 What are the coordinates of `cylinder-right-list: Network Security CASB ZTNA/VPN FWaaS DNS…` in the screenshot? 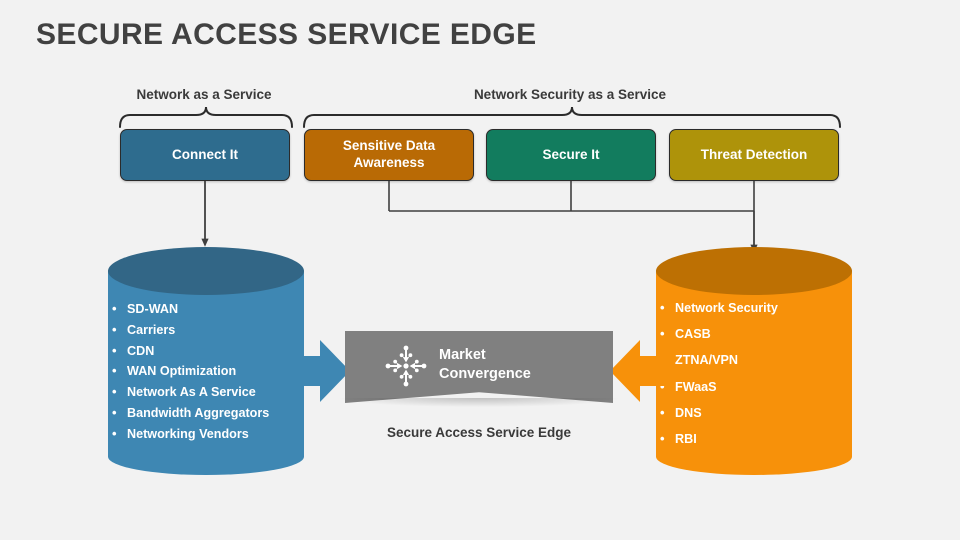 It's located at (754, 373).